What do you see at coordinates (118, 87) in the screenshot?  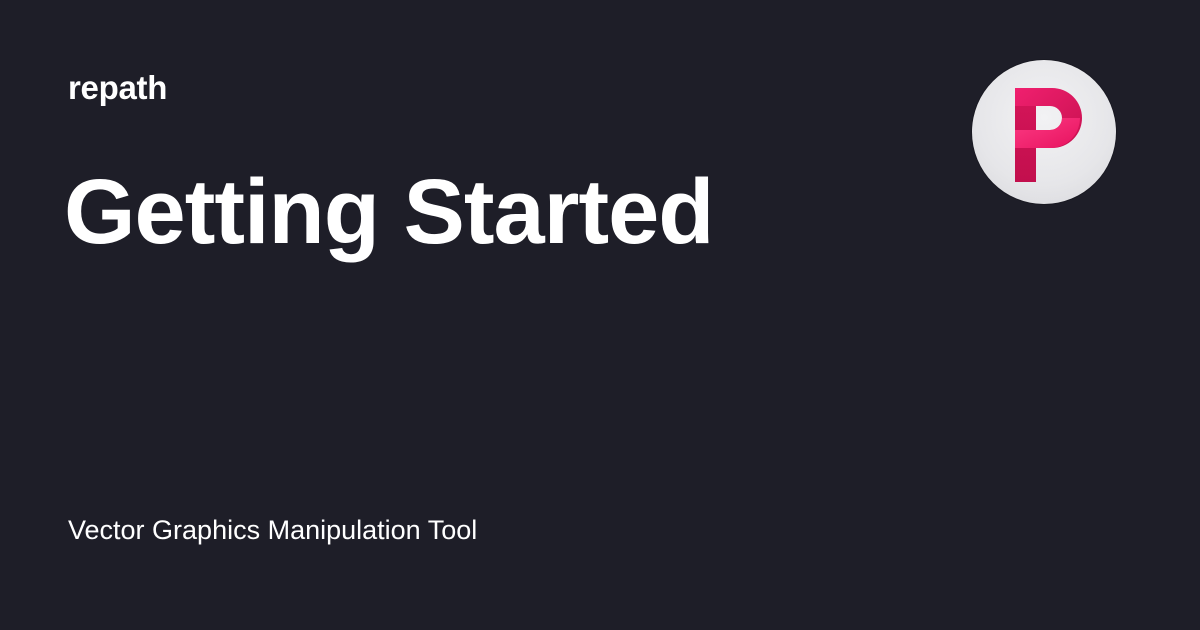 I see `site-name: repath` at bounding box center [118, 87].